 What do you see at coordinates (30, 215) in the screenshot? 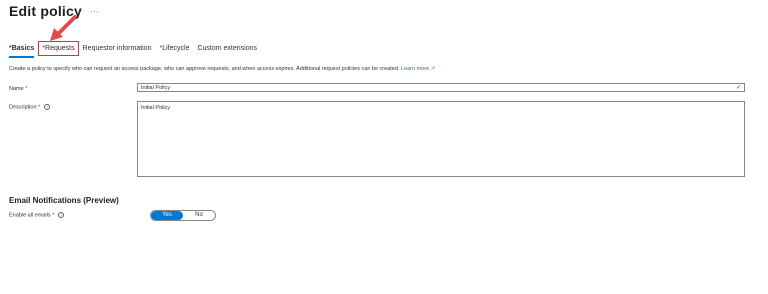
I see `enable-emails-label-text: Enable all emails` at bounding box center [30, 215].